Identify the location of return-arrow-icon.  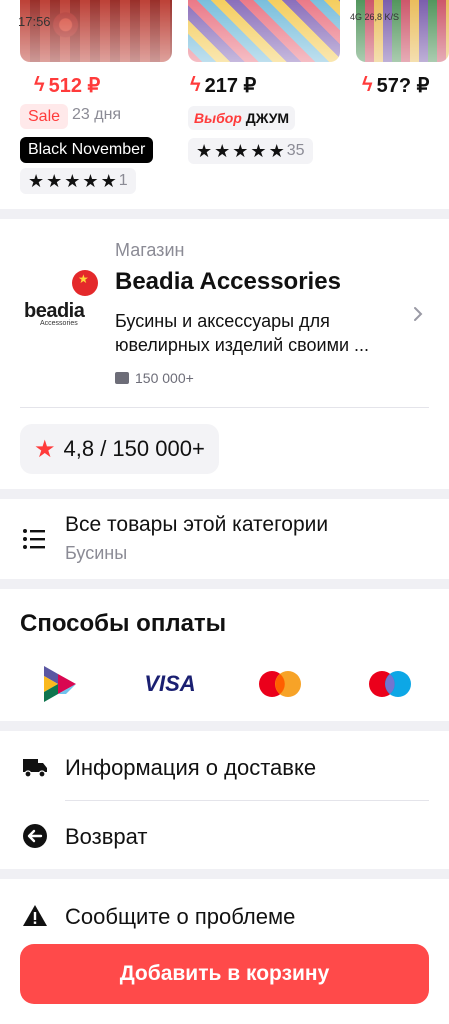
(35, 836).